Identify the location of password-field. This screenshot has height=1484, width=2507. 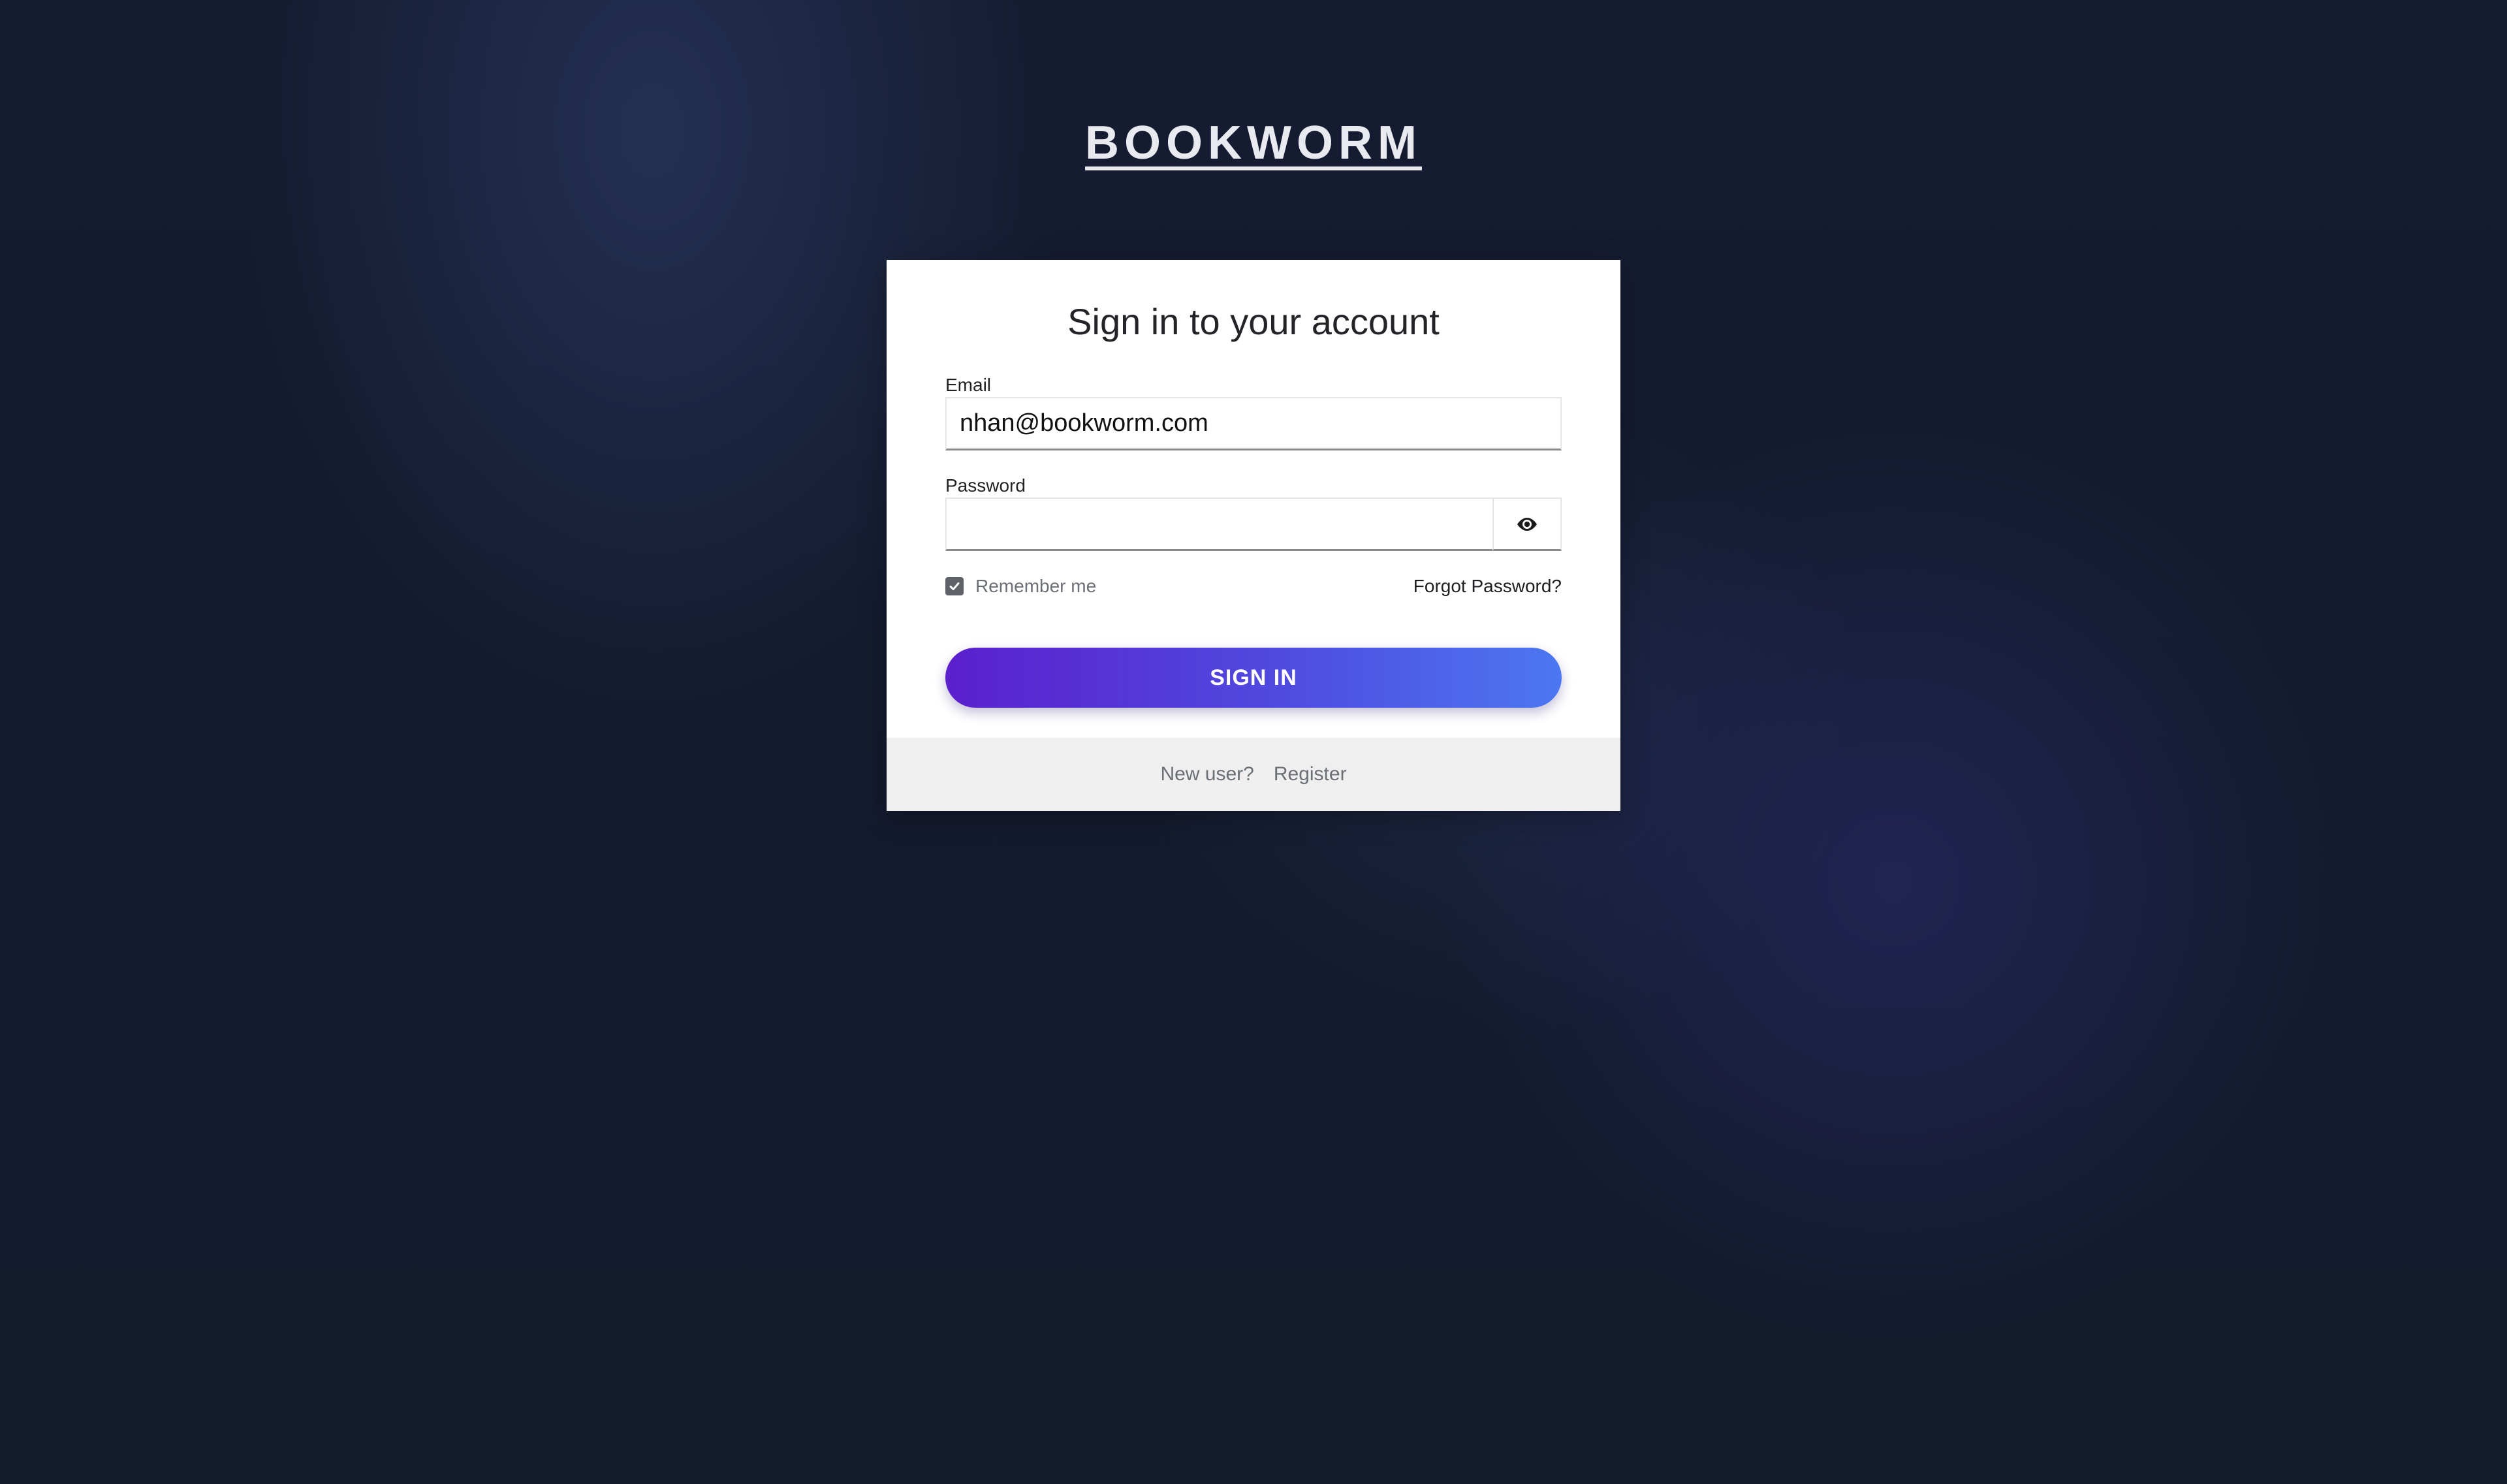
(1219, 524).